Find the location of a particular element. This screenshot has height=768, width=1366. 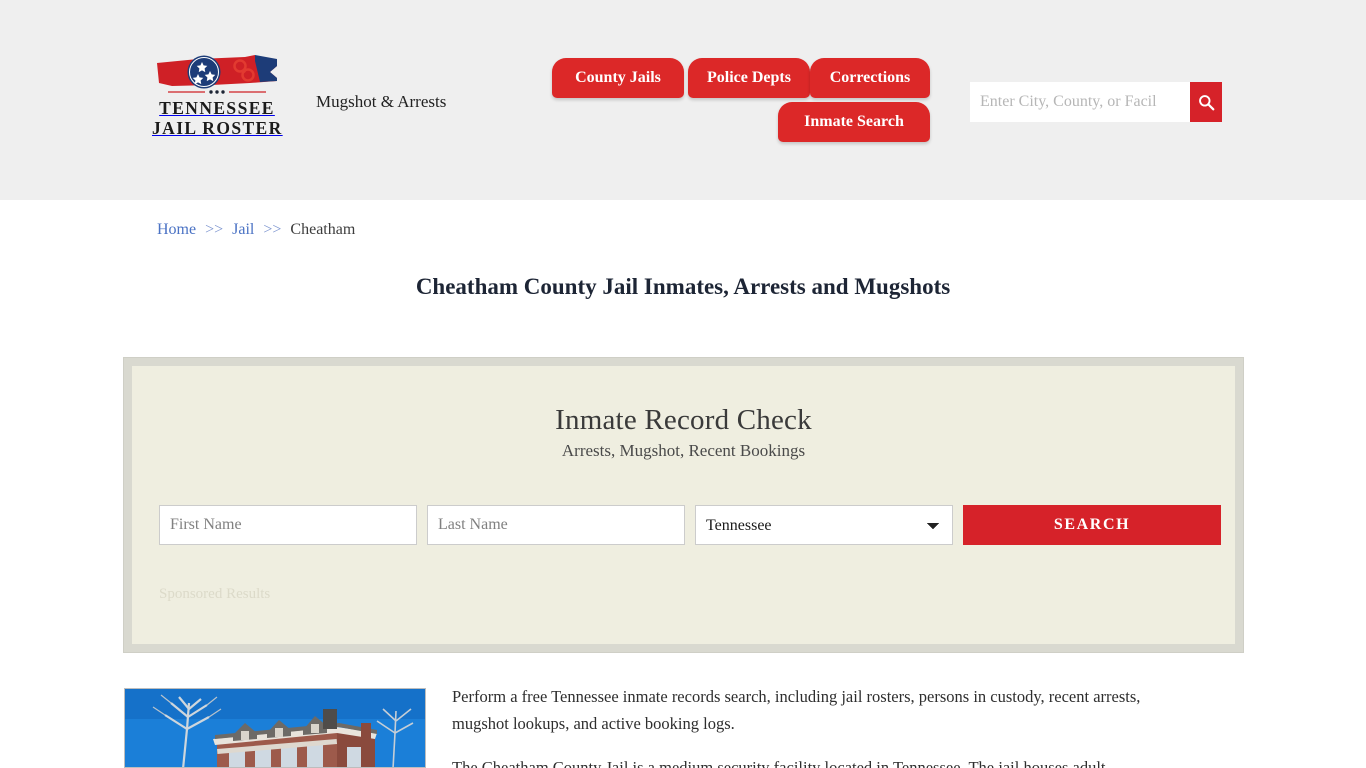

panel-title: Inmate Record Check is located at coordinates (683, 420).